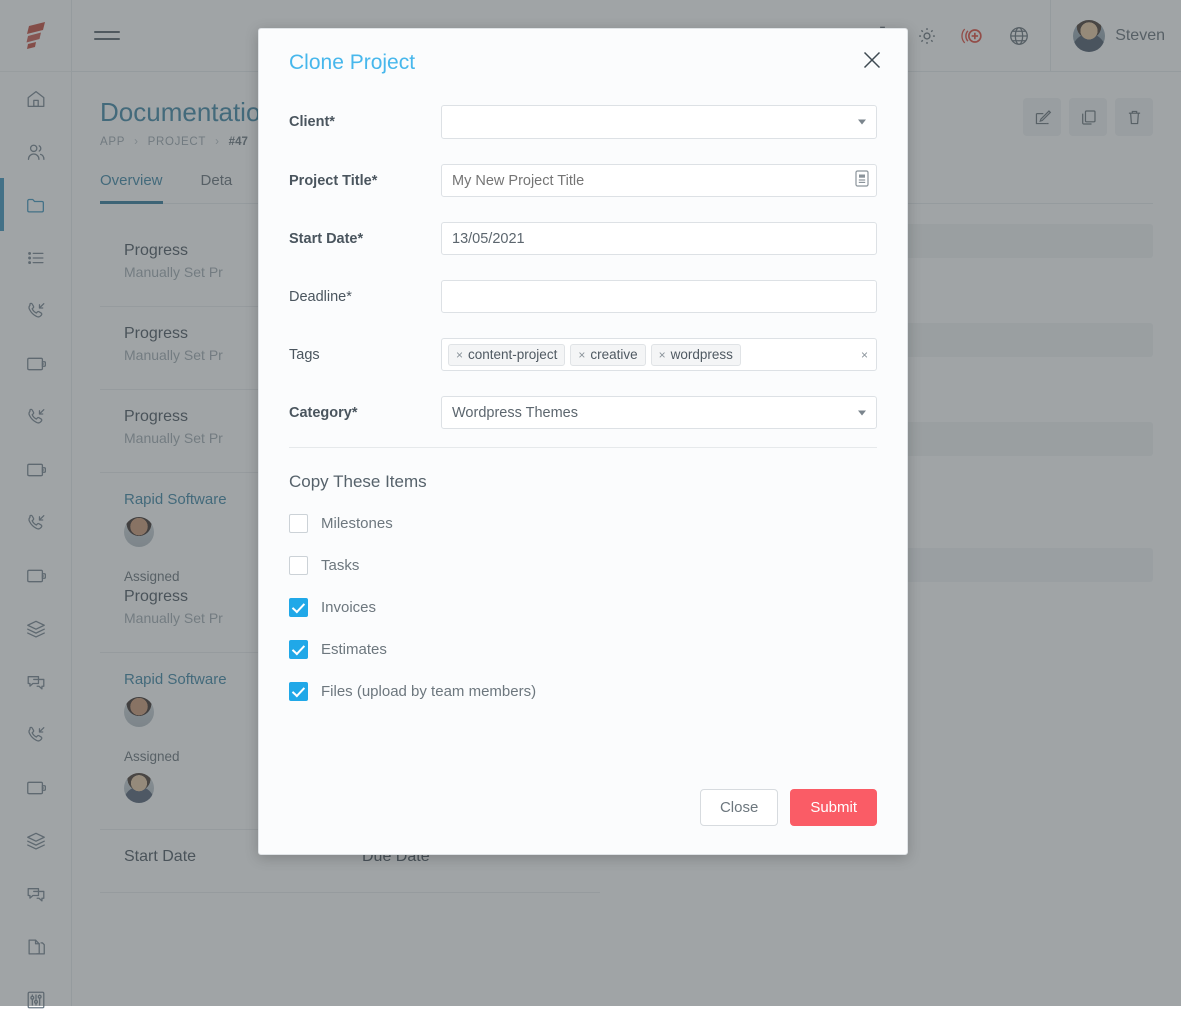 This screenshot has height=1026, width=1181. I want to click on tag-chip: × wordpress, so click(696, 355).